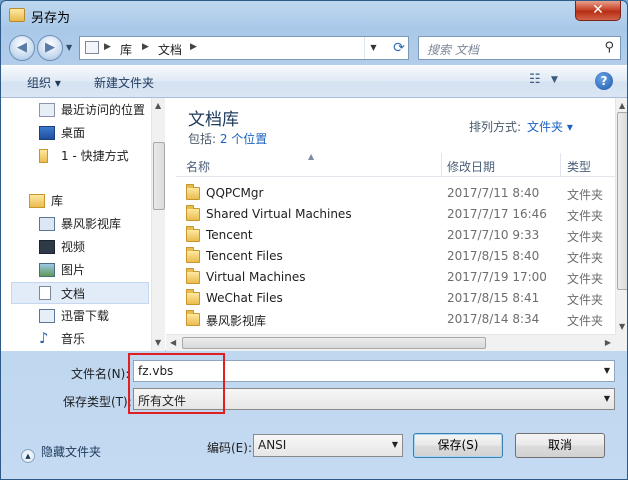 This screenshot has width=628, height=480. Describe the element at coordinates (170, 49) in the screenshot. I see `breadcrumb-documents: 文档` at that location.